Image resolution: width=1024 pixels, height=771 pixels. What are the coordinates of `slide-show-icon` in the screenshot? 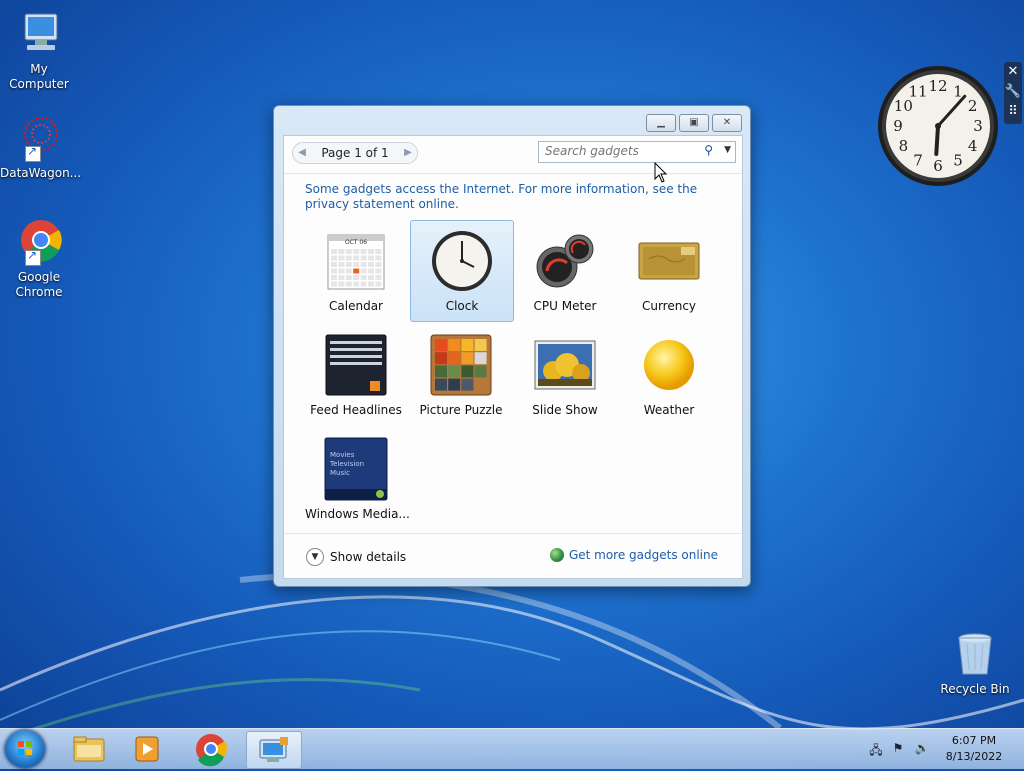 It's located at (565, 365).